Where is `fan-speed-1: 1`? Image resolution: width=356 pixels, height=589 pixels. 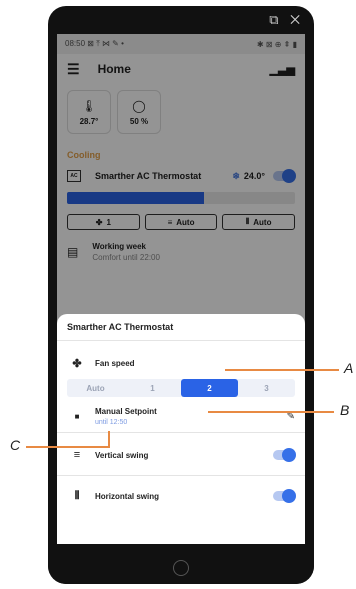
fan-speed-1: 1 is located at coordinates (152, 388).